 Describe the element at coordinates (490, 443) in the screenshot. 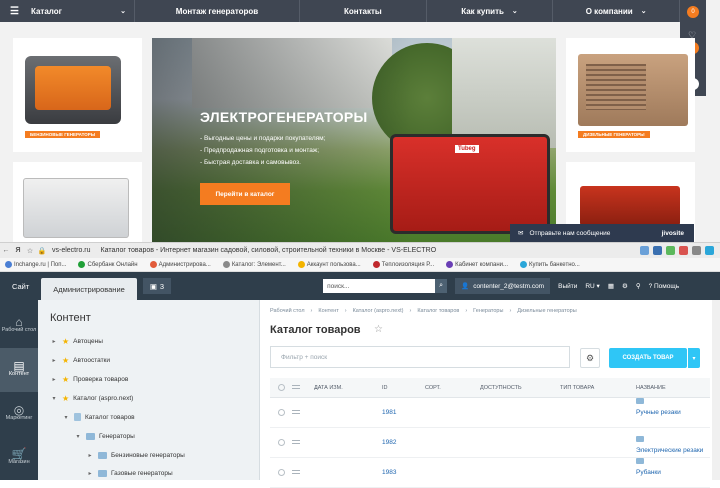

I see `table-row: 1982 Электрические резаки` at that location.